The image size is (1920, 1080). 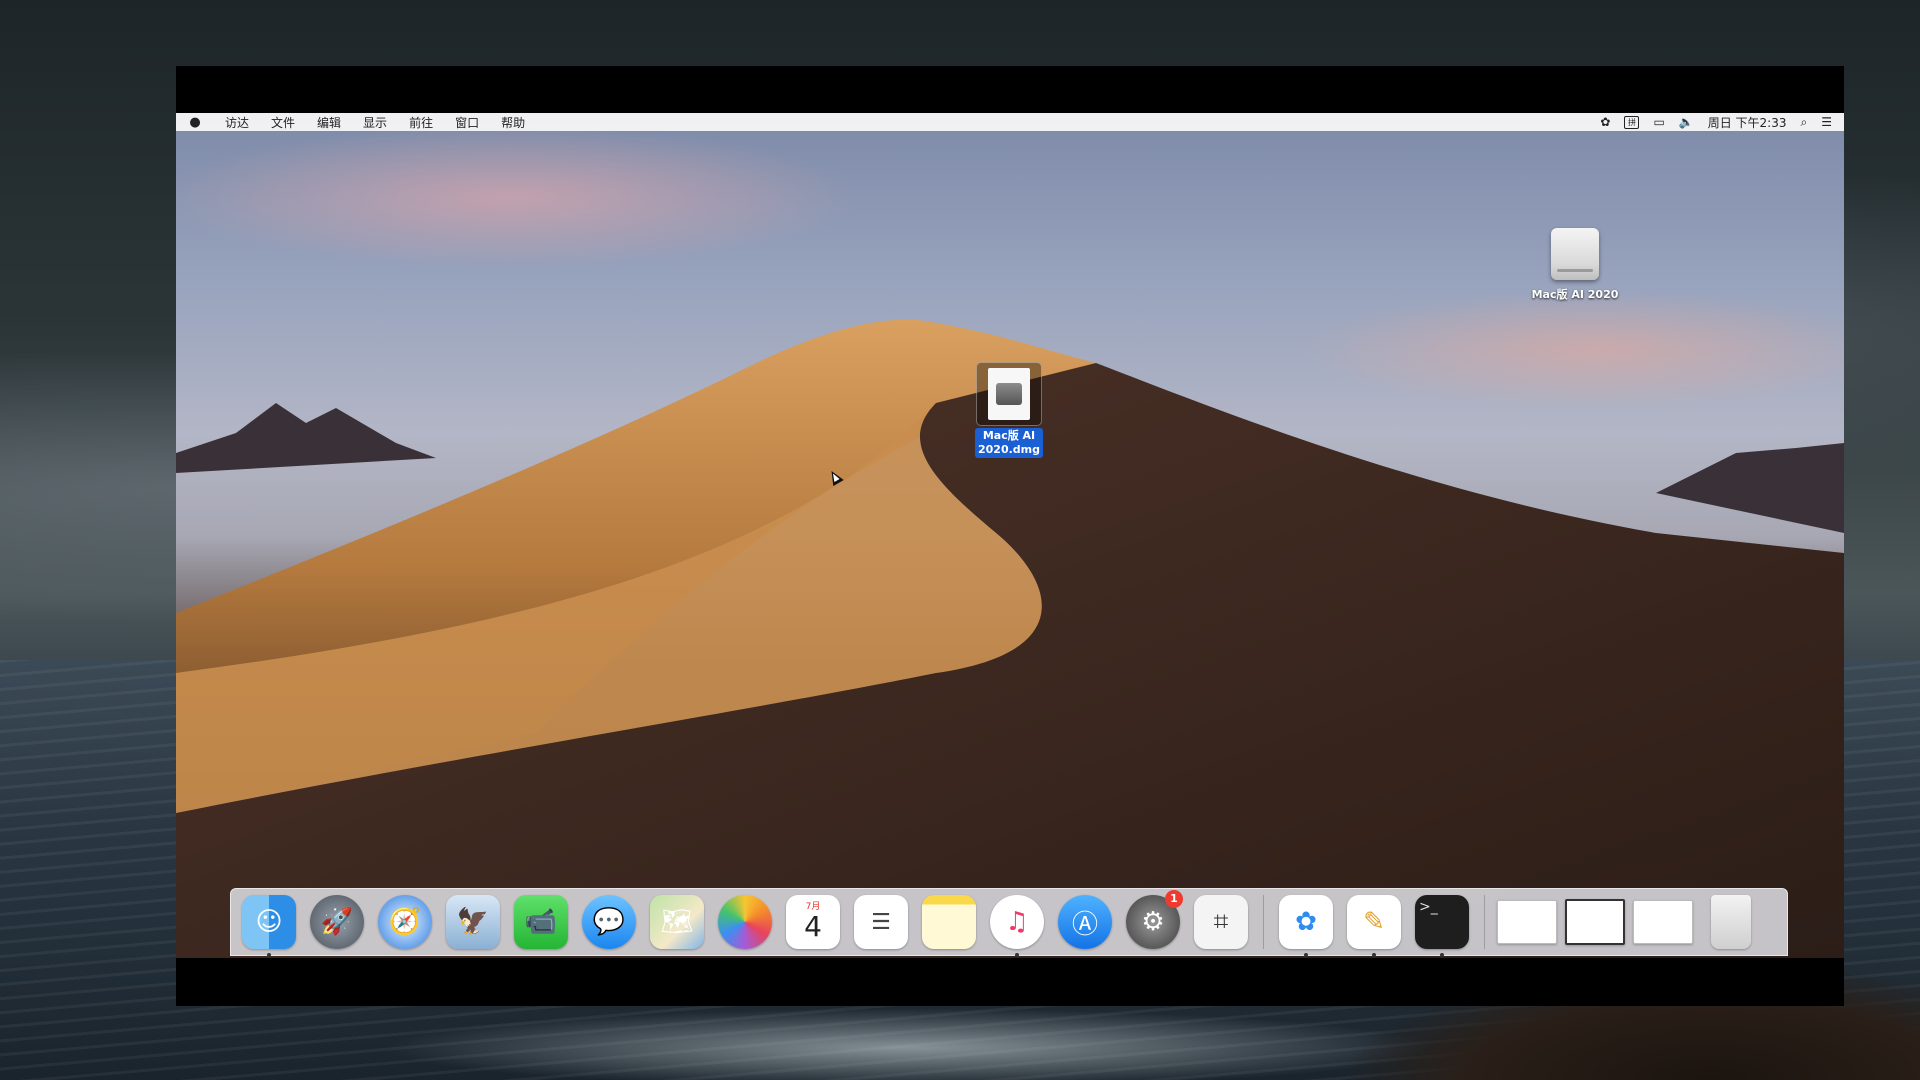 I want to click on photos-icon, so click(x=745, y=922).